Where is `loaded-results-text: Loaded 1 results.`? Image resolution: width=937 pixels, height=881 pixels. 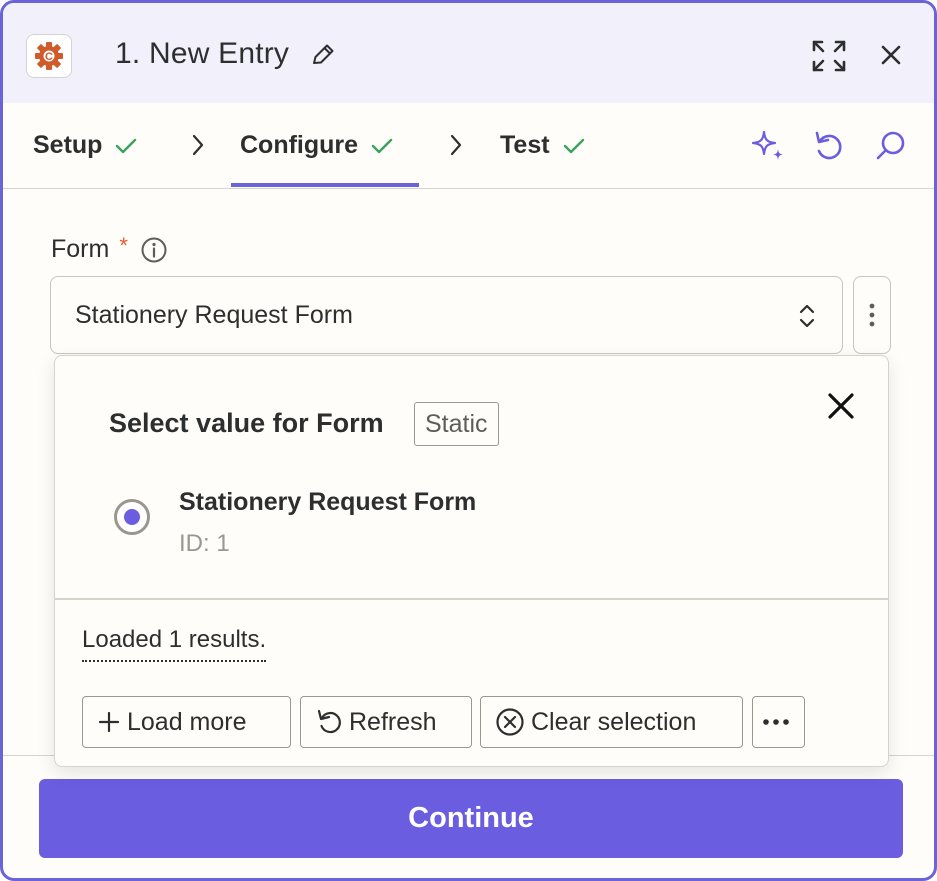
loaded-results-text: Loaded 1 results. is located at coordinates (174, 644).